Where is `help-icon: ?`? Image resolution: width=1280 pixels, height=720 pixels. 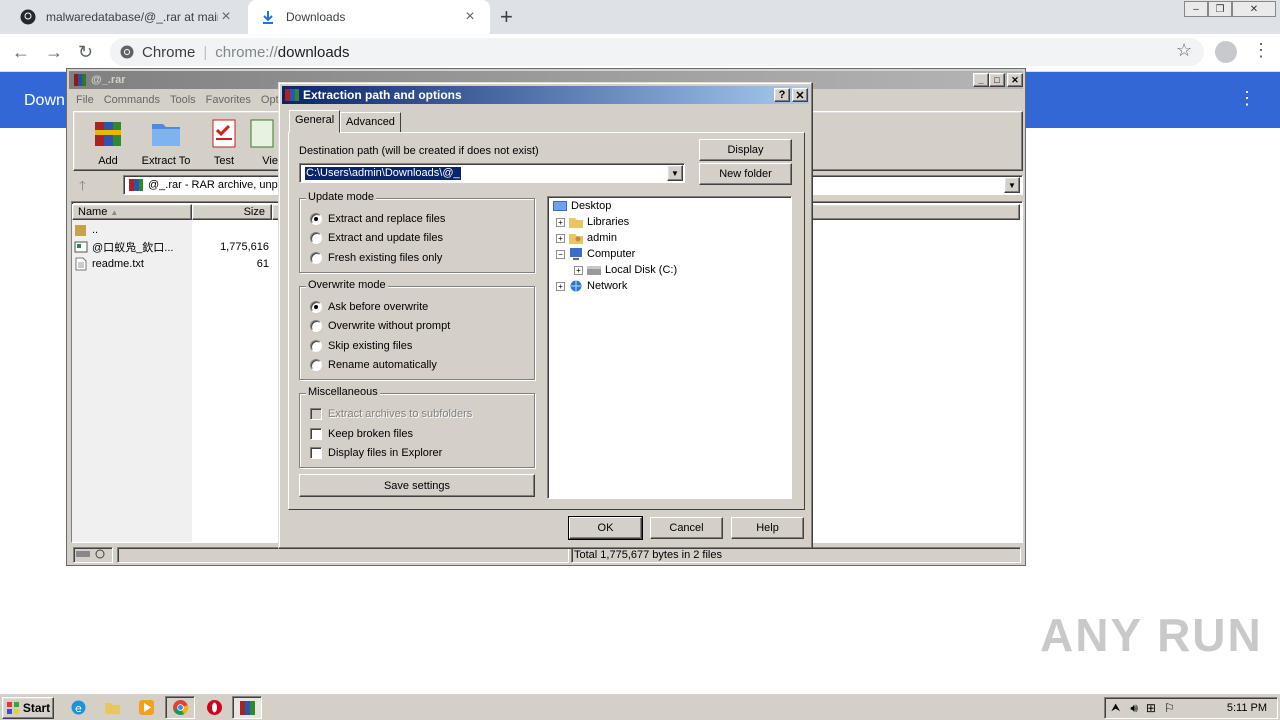 help-icon: ? is located at coordinates (782, 95).